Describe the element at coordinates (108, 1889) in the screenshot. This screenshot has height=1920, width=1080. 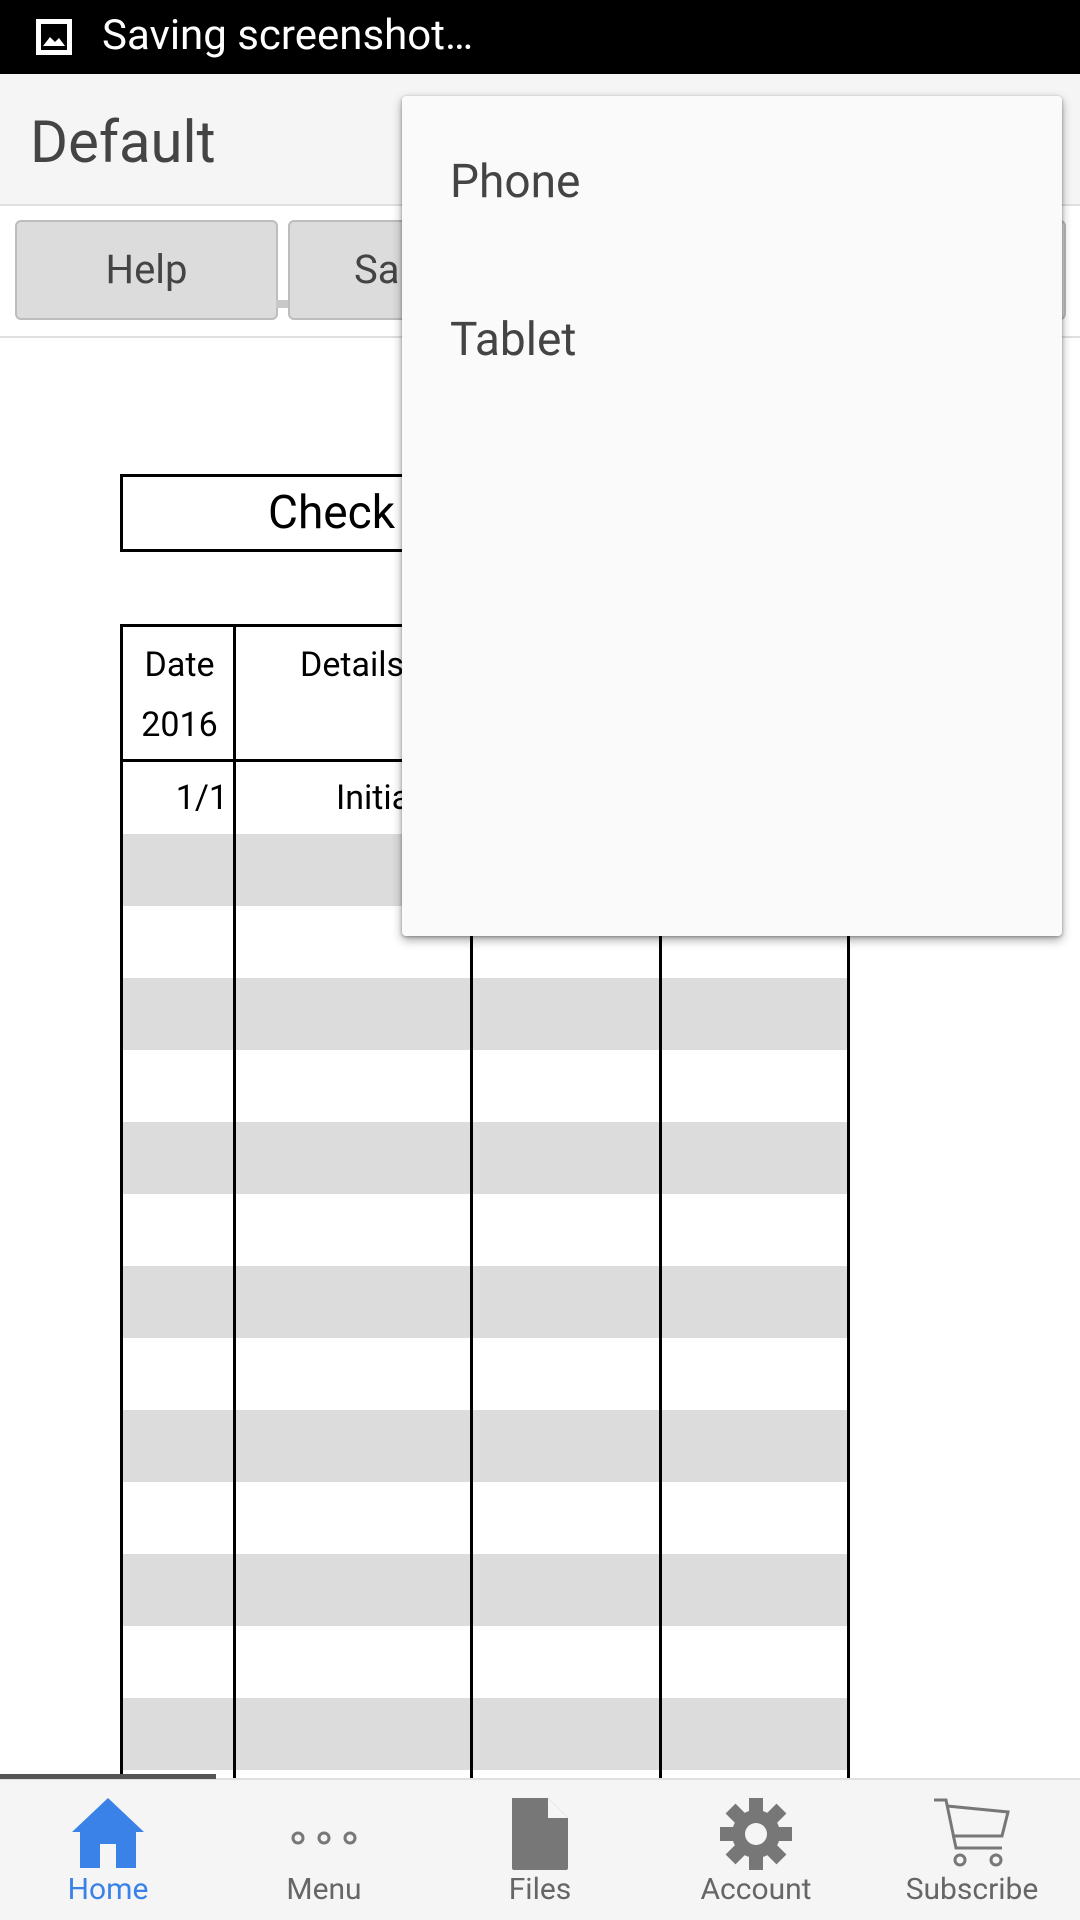
I see `nav-home-label: Home` at that location.